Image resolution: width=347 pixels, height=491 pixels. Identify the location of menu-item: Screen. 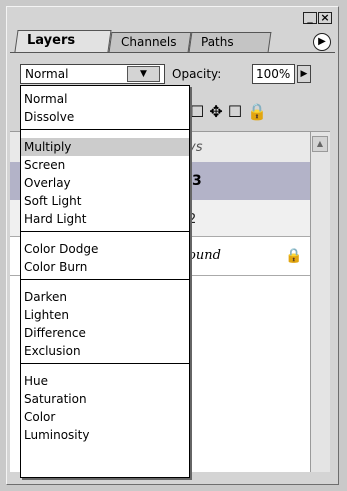
(105, 165).